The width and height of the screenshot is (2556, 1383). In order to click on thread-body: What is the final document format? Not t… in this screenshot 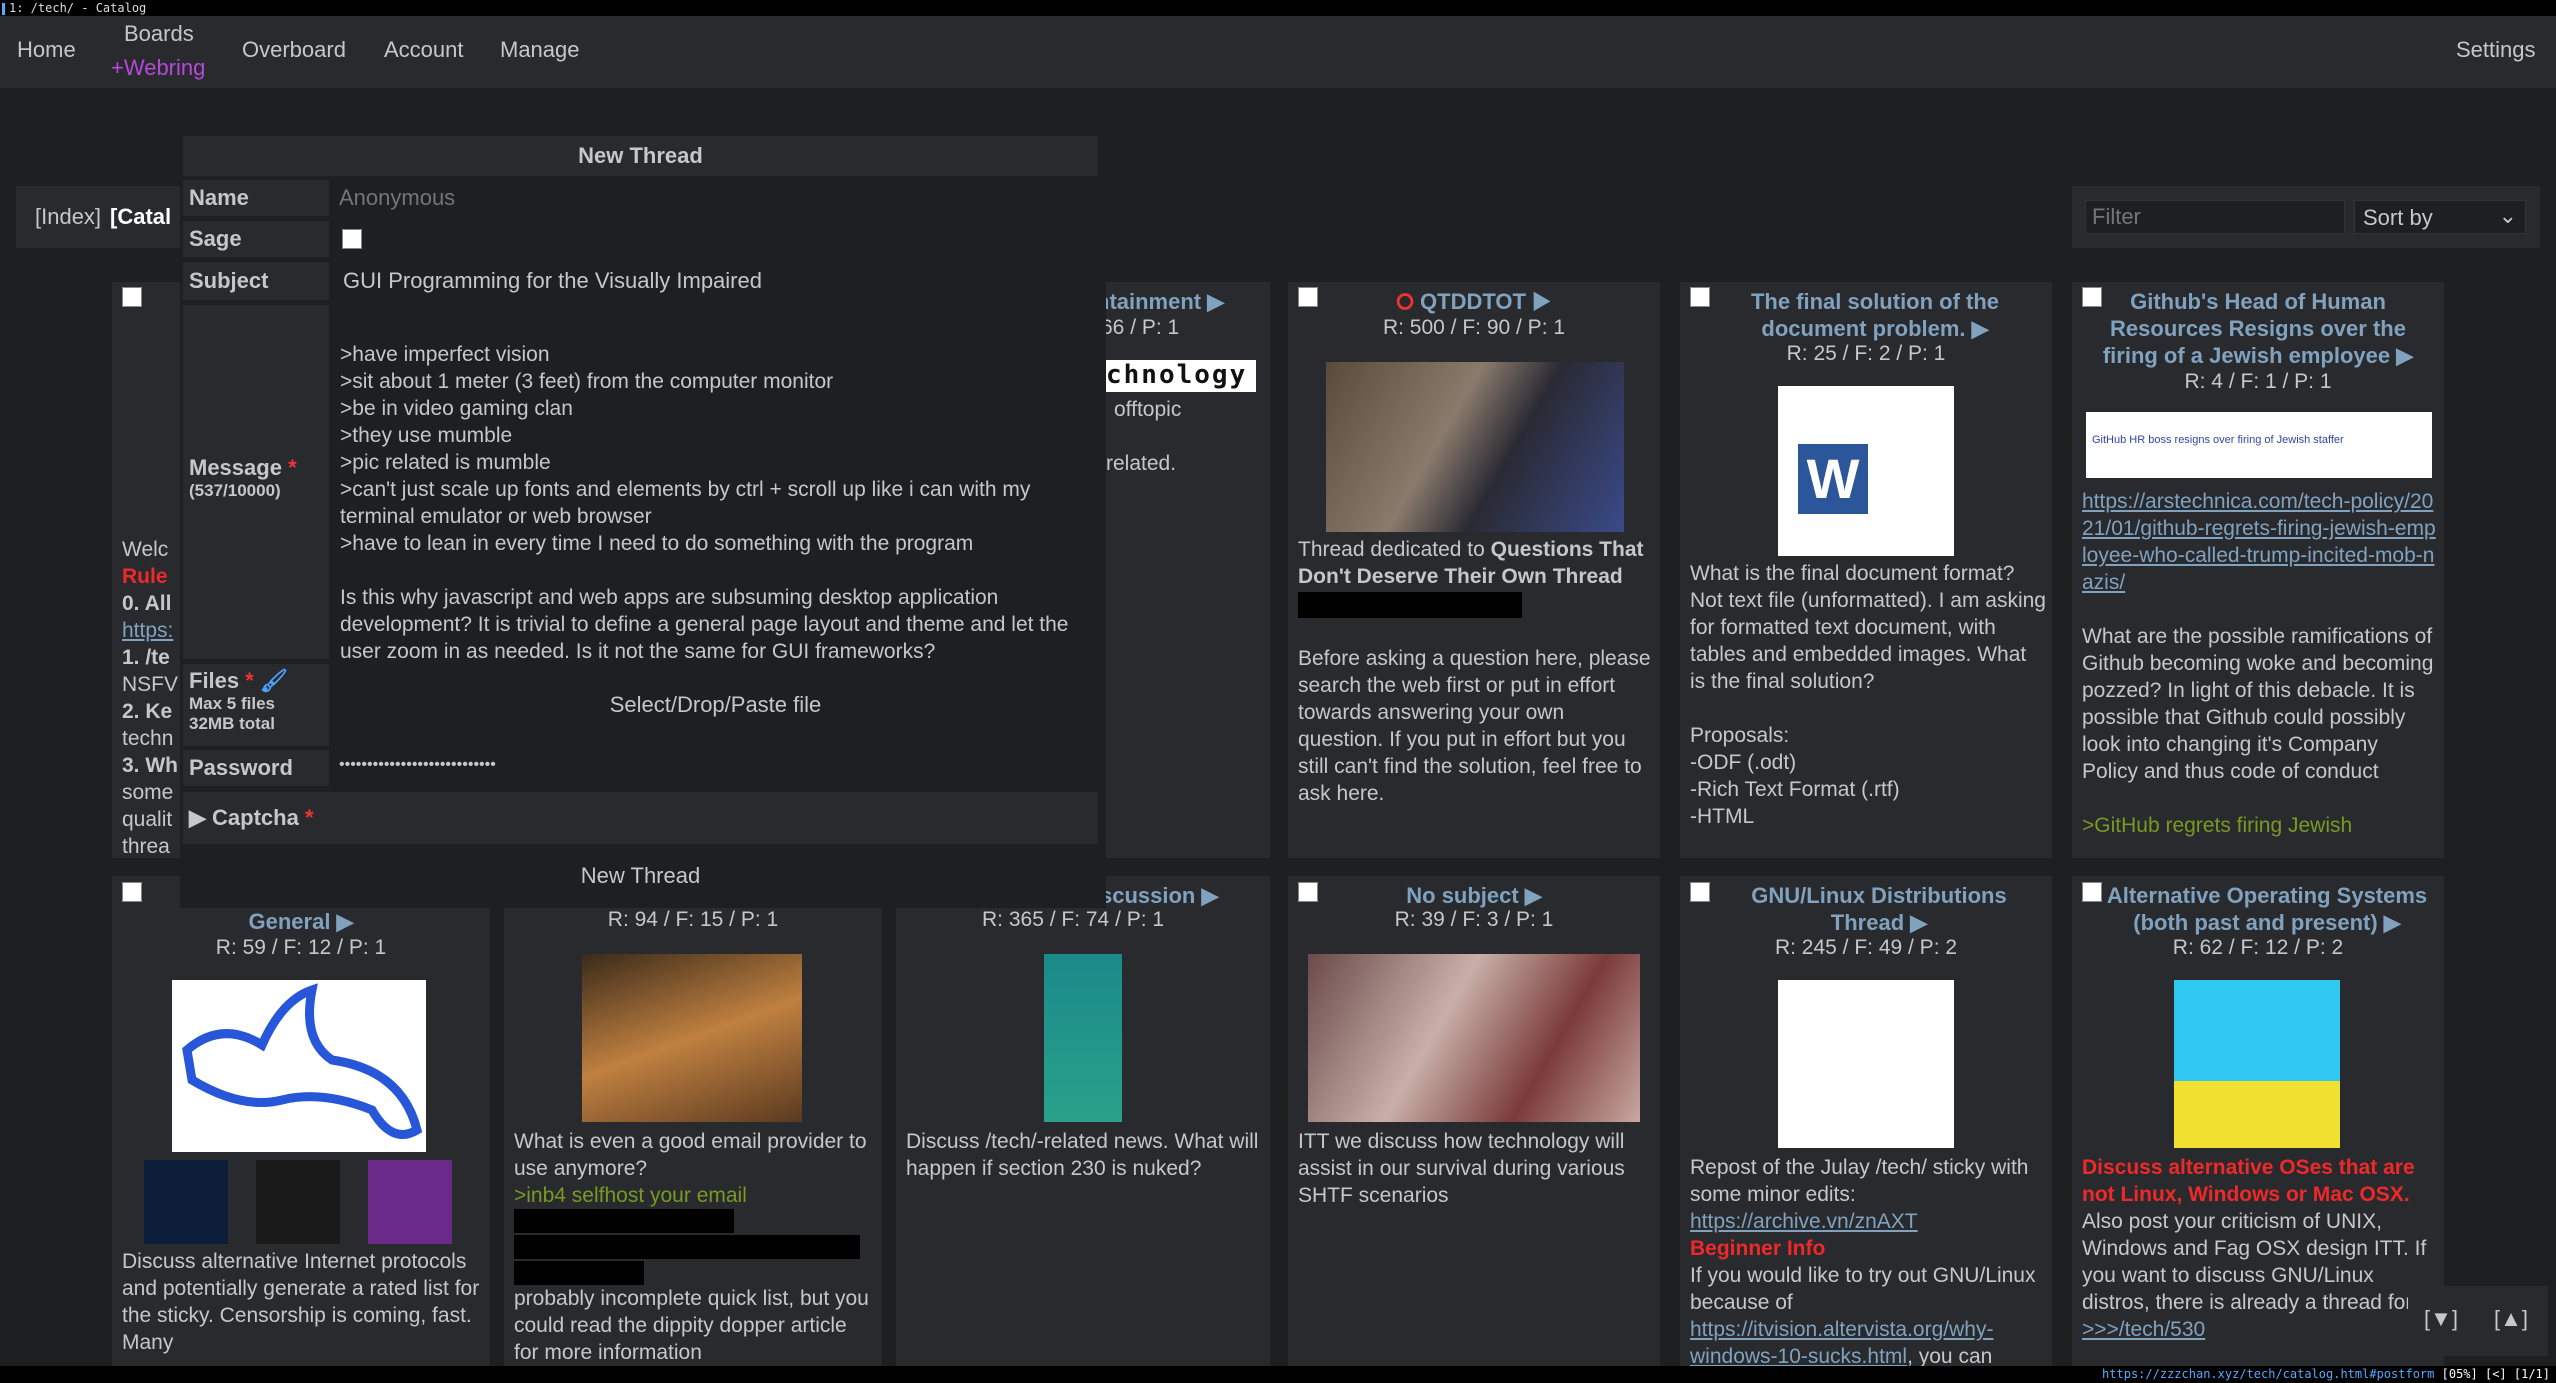, I will do `click(1868, 695)`.